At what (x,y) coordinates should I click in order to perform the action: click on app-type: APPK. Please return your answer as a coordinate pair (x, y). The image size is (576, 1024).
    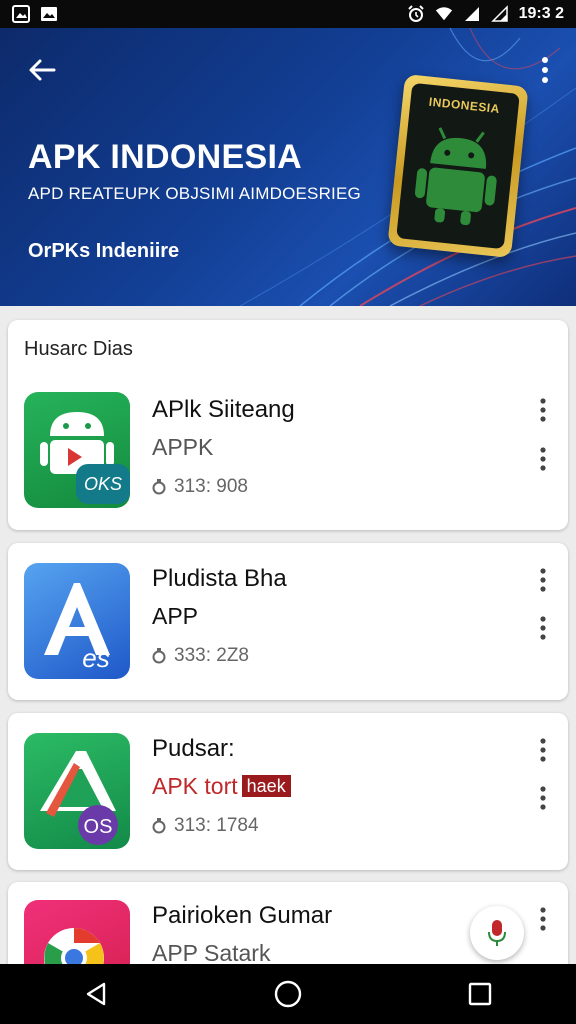
    Looking at the image, I should click on (183, 447).